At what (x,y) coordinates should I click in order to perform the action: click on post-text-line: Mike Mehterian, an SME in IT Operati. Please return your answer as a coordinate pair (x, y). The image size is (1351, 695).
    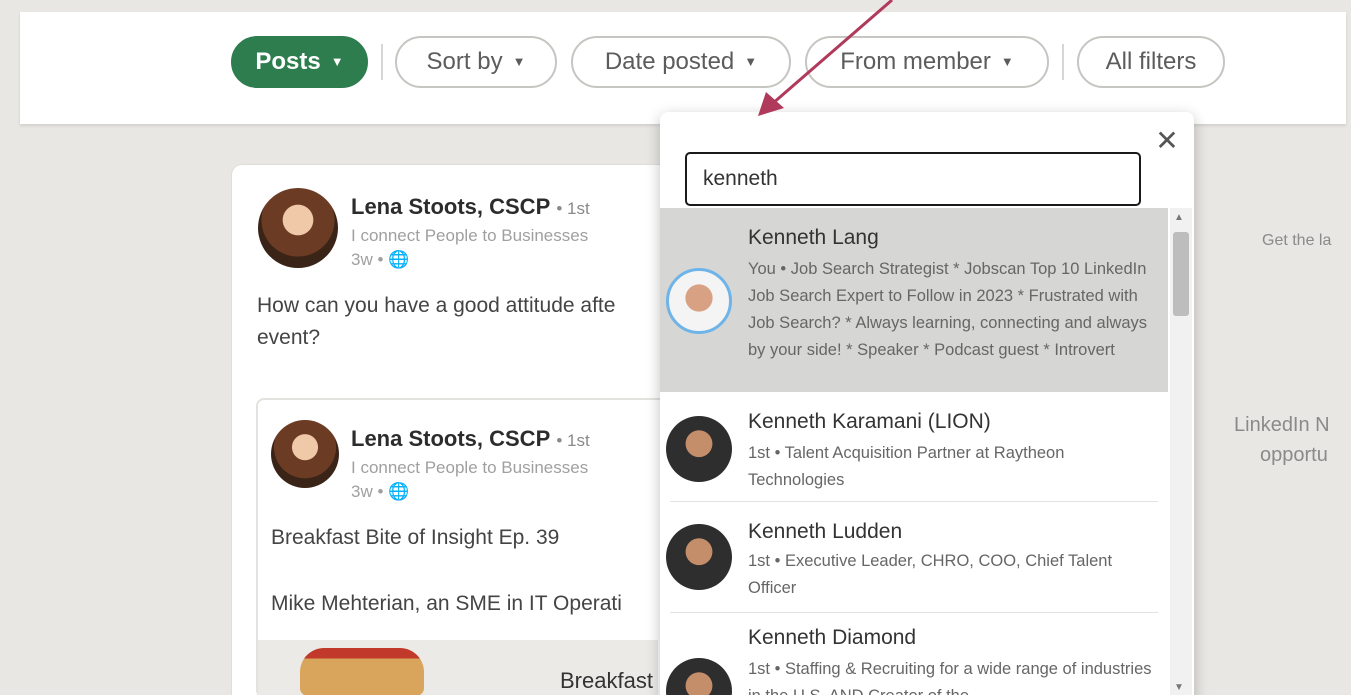
    Looking at the image, I should click on (446, 603).